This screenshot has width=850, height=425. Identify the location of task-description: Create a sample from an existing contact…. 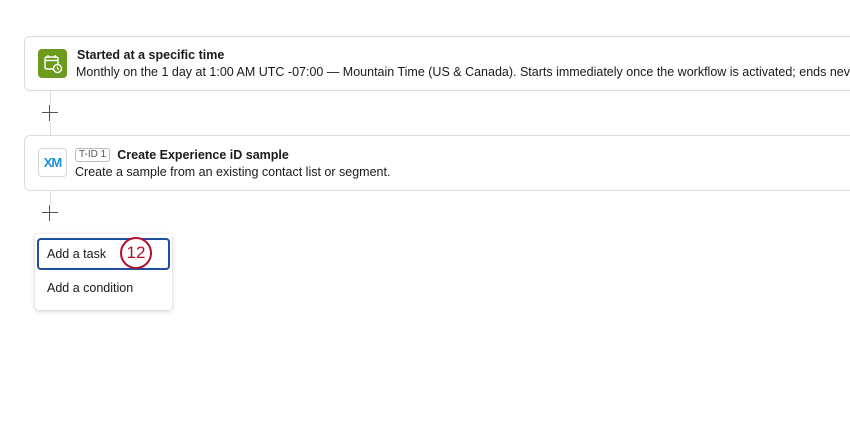
(233, 172).